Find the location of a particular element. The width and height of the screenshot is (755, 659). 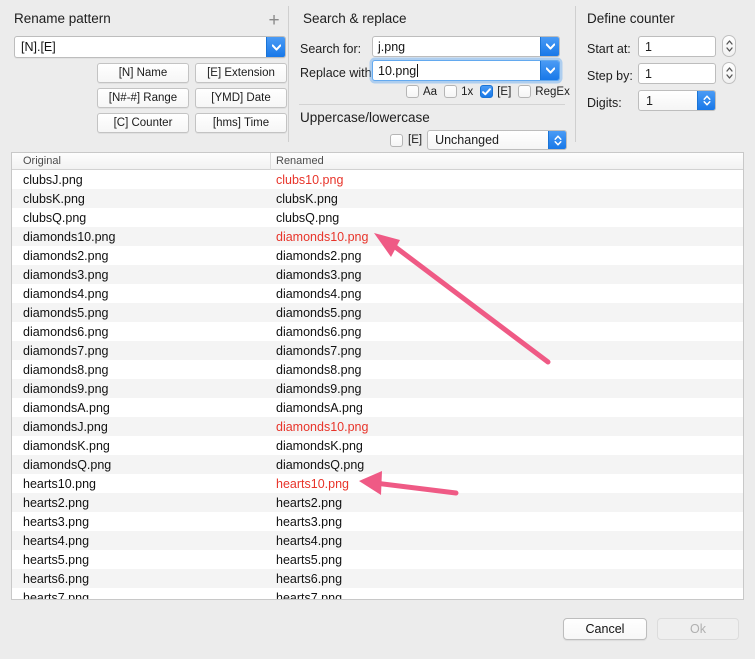

text-caret is located at coordinates (418, 70).